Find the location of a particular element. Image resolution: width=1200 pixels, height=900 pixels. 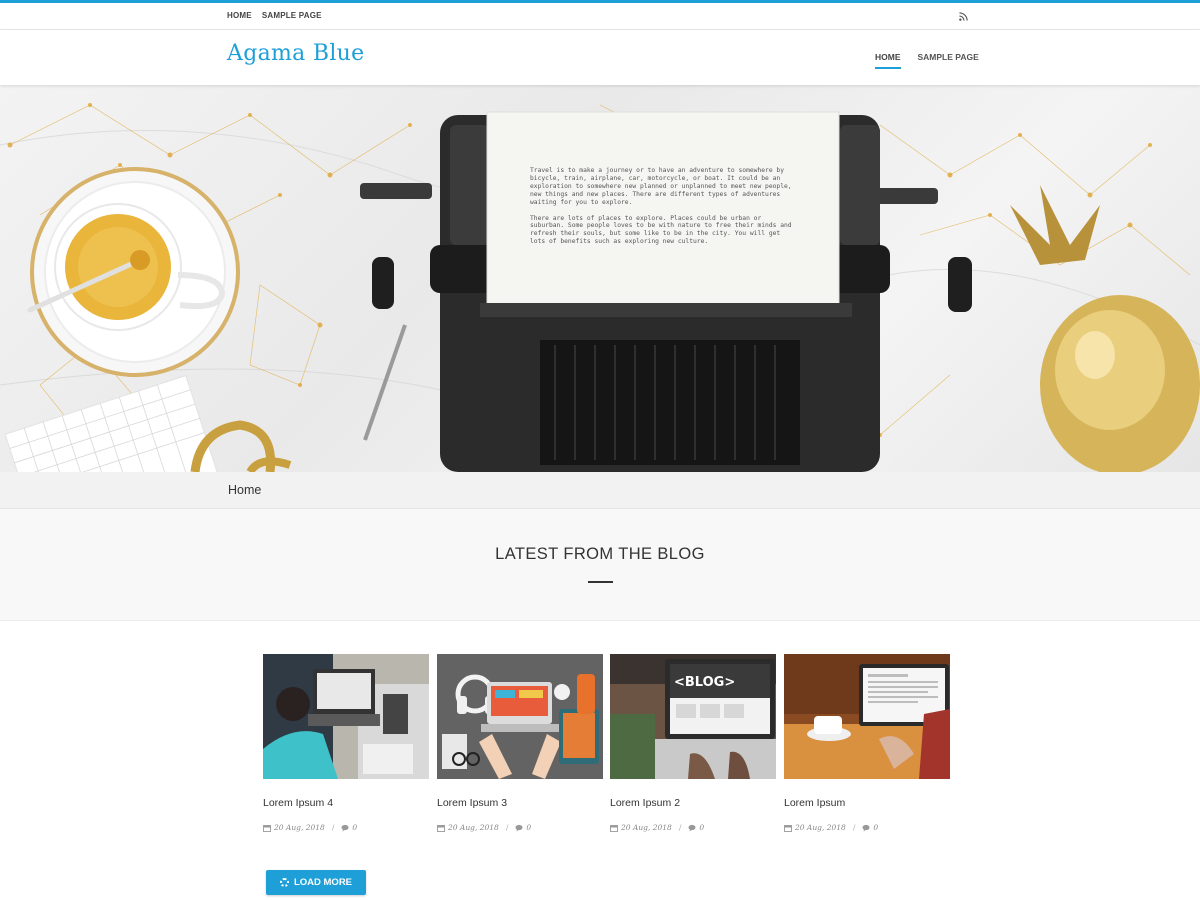

post-title: Lorem Ipsum 2 is located at coordinates (645, 803).